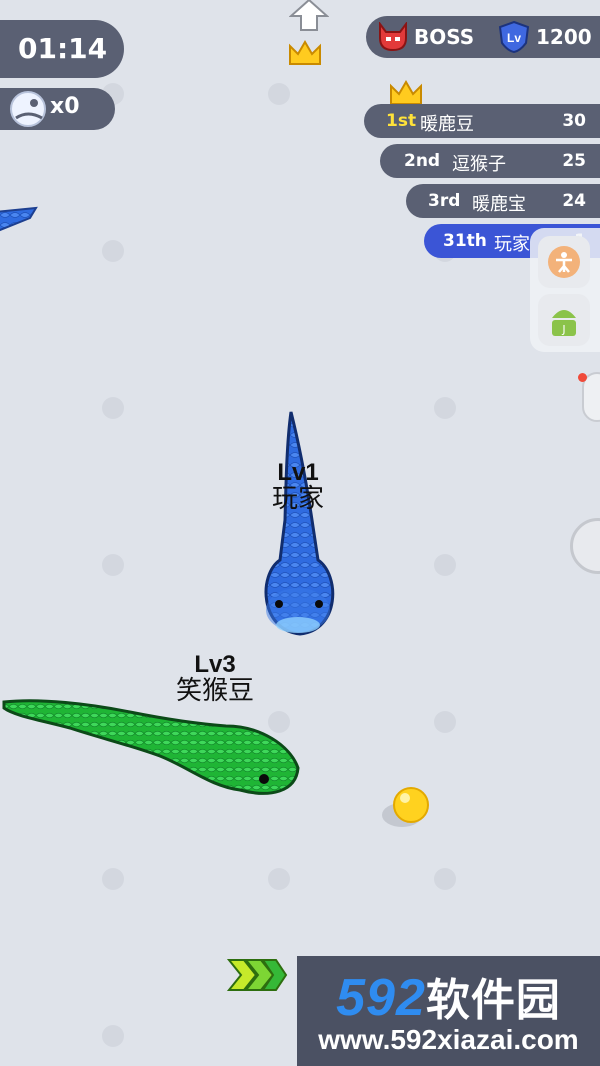 The width and height of the screenshot is (600, 1066). I want to click on boss-level-bar: BOSS Lv 1200, so click(483, 37).